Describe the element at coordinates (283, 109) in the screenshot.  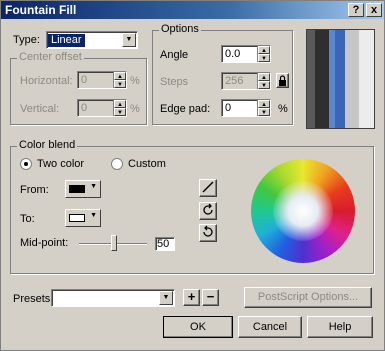
I see `edge-pad-unit: %` at that location.